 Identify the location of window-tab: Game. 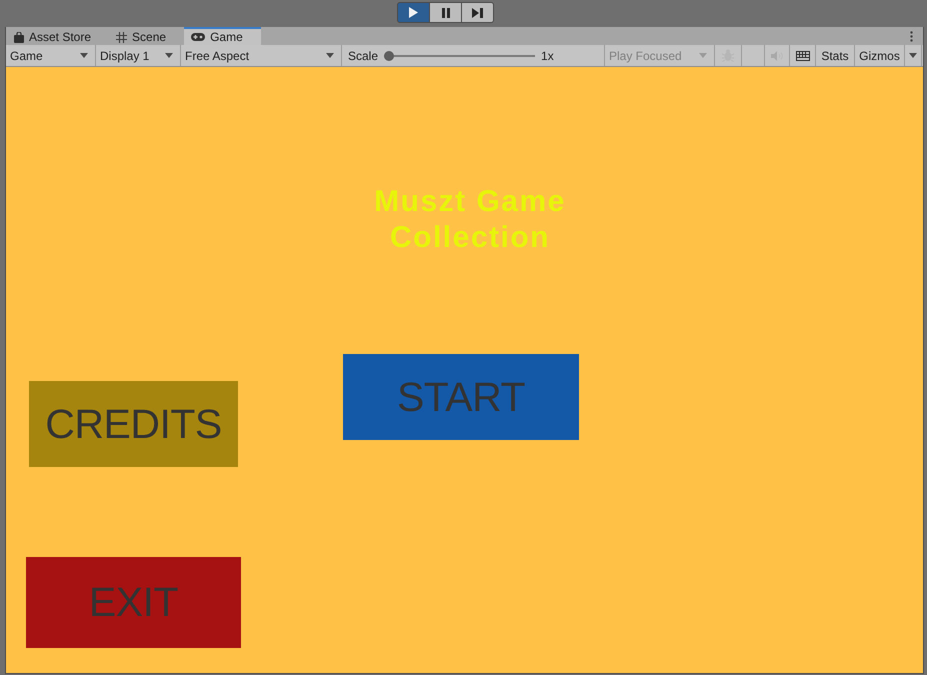
(222, 36).